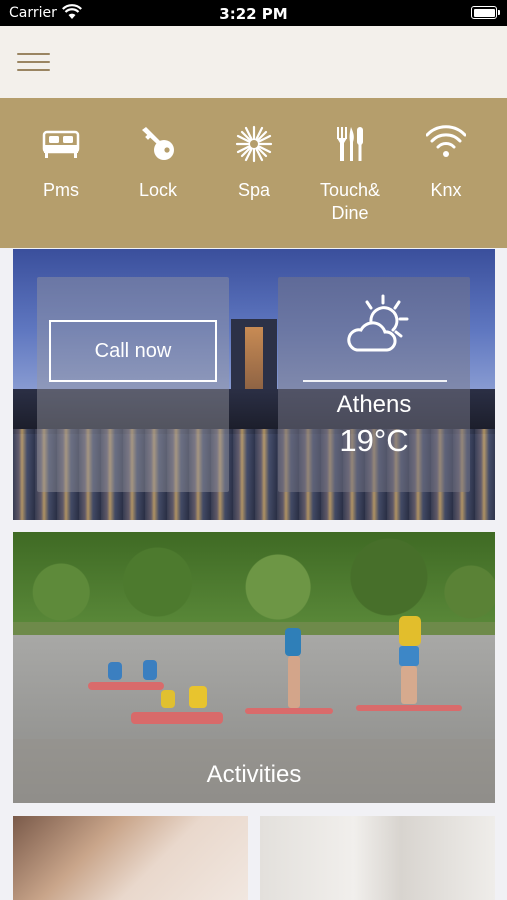 Image resolution: width=507 pixels, height=900 pixels. Describe the element at coordinates (33, 63) in the screenshot. I see `hamburger-icon` at that location.